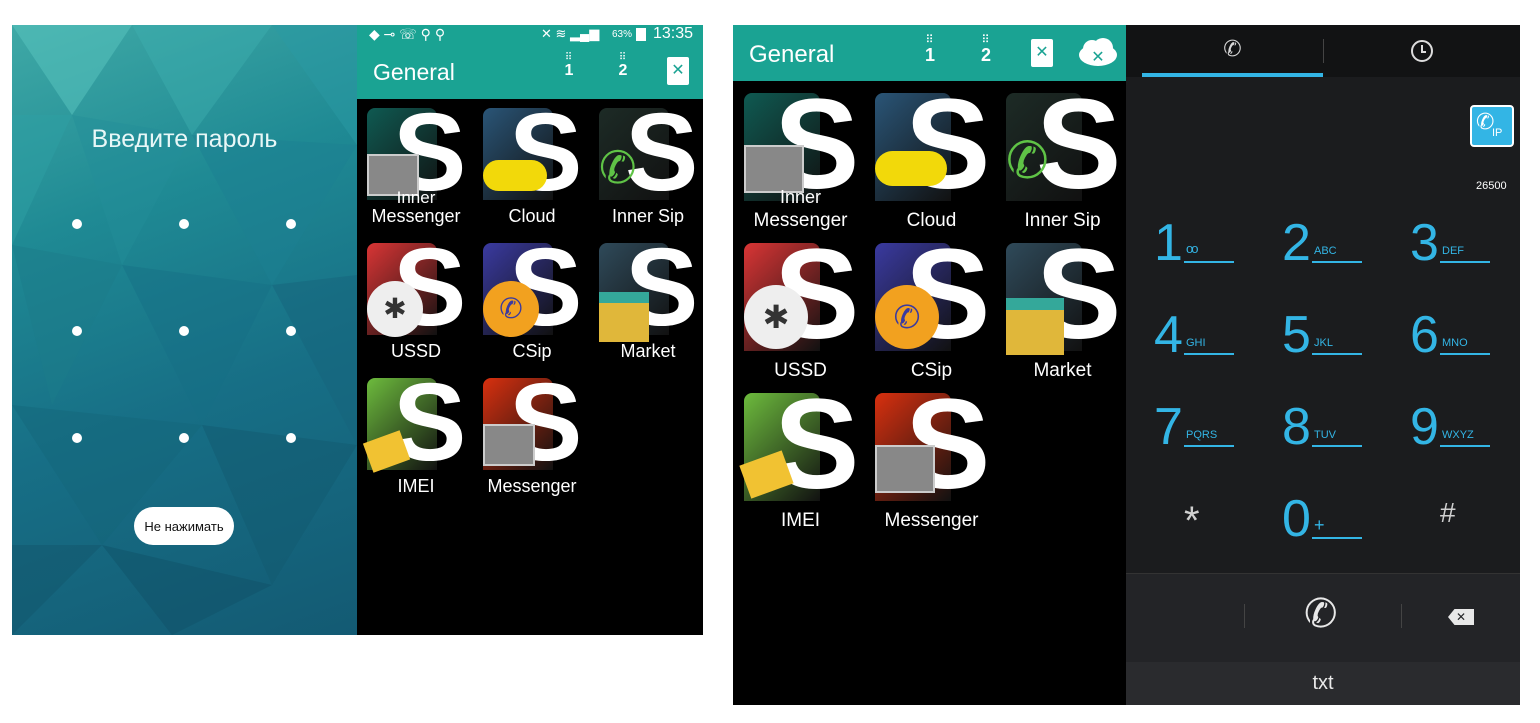 The height and width of the screenshot is (723, 1540). What do you see at coordinates (1323, 343) in the screenshot?
I see `dial-key-letters: JKL` at bounding box center [1323, 343].